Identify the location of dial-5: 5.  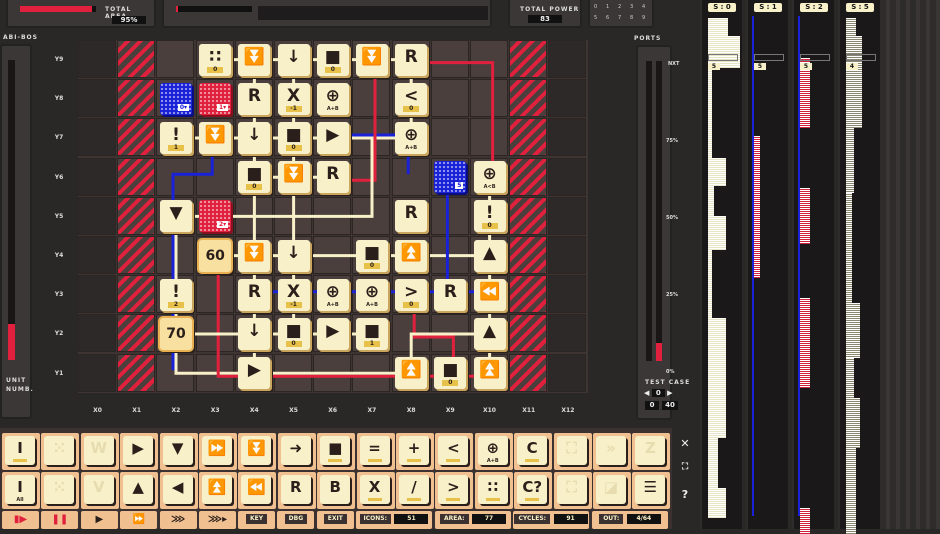
(595, 18).